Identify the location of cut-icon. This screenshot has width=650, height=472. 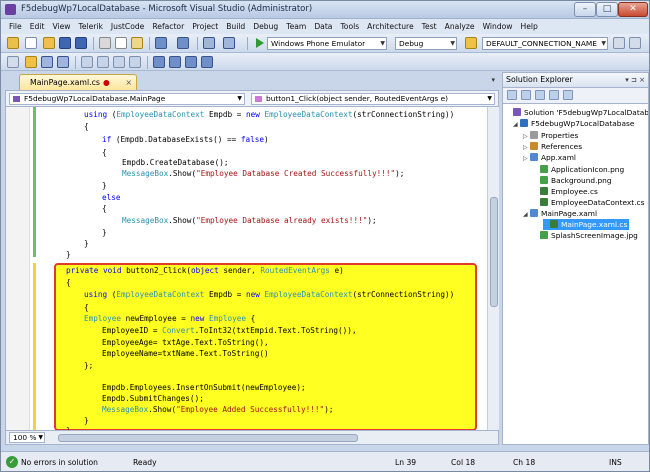
(105, 43).